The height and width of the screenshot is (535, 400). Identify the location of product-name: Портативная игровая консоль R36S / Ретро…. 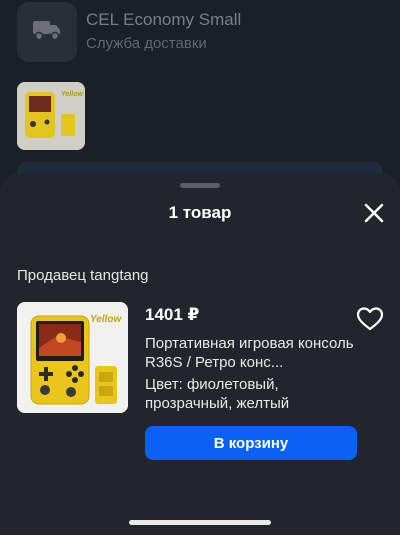
(251, 353).